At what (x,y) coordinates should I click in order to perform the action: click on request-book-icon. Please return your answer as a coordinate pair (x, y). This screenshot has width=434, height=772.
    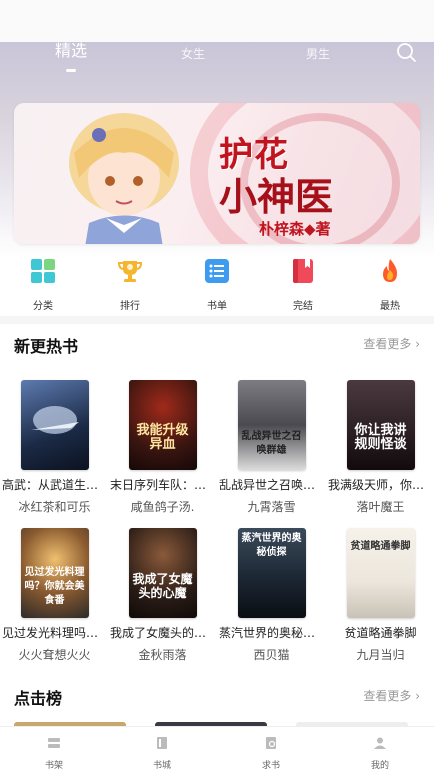
    Looking at the image, I should click on (271, 743).